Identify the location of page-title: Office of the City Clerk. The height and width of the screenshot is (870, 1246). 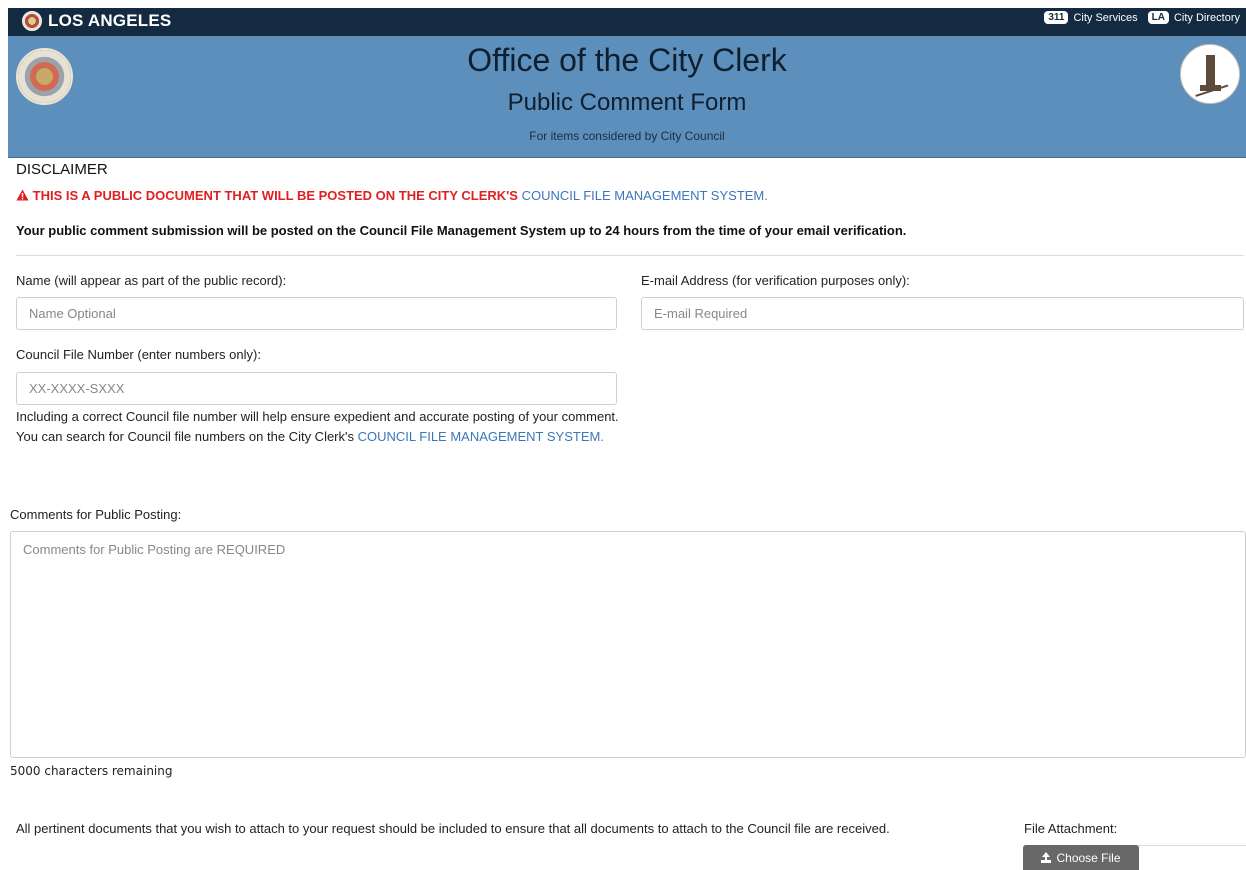
(627, 60).